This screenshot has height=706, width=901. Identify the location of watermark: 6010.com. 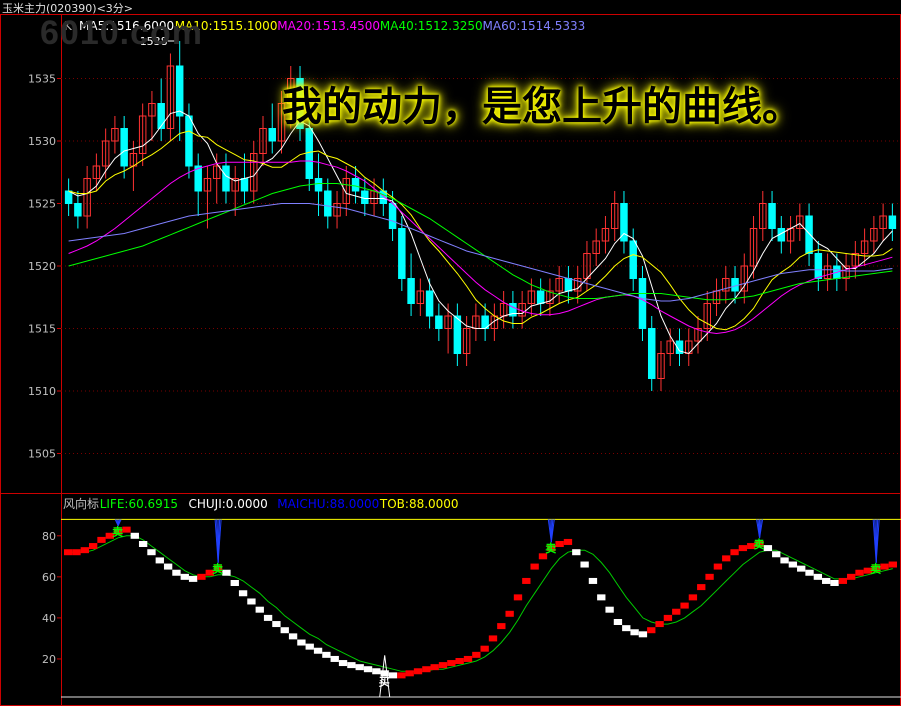
(121, 33).